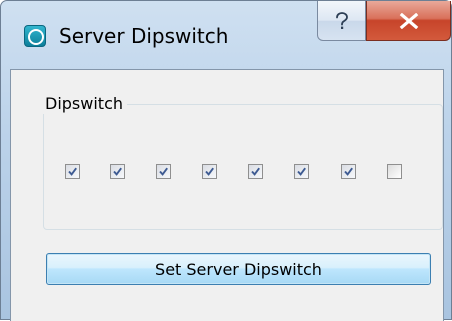 The image size is (452, 321). I want to click on set-server-dipswitch-button: Set Server Dipswitch, so click(238, 269).